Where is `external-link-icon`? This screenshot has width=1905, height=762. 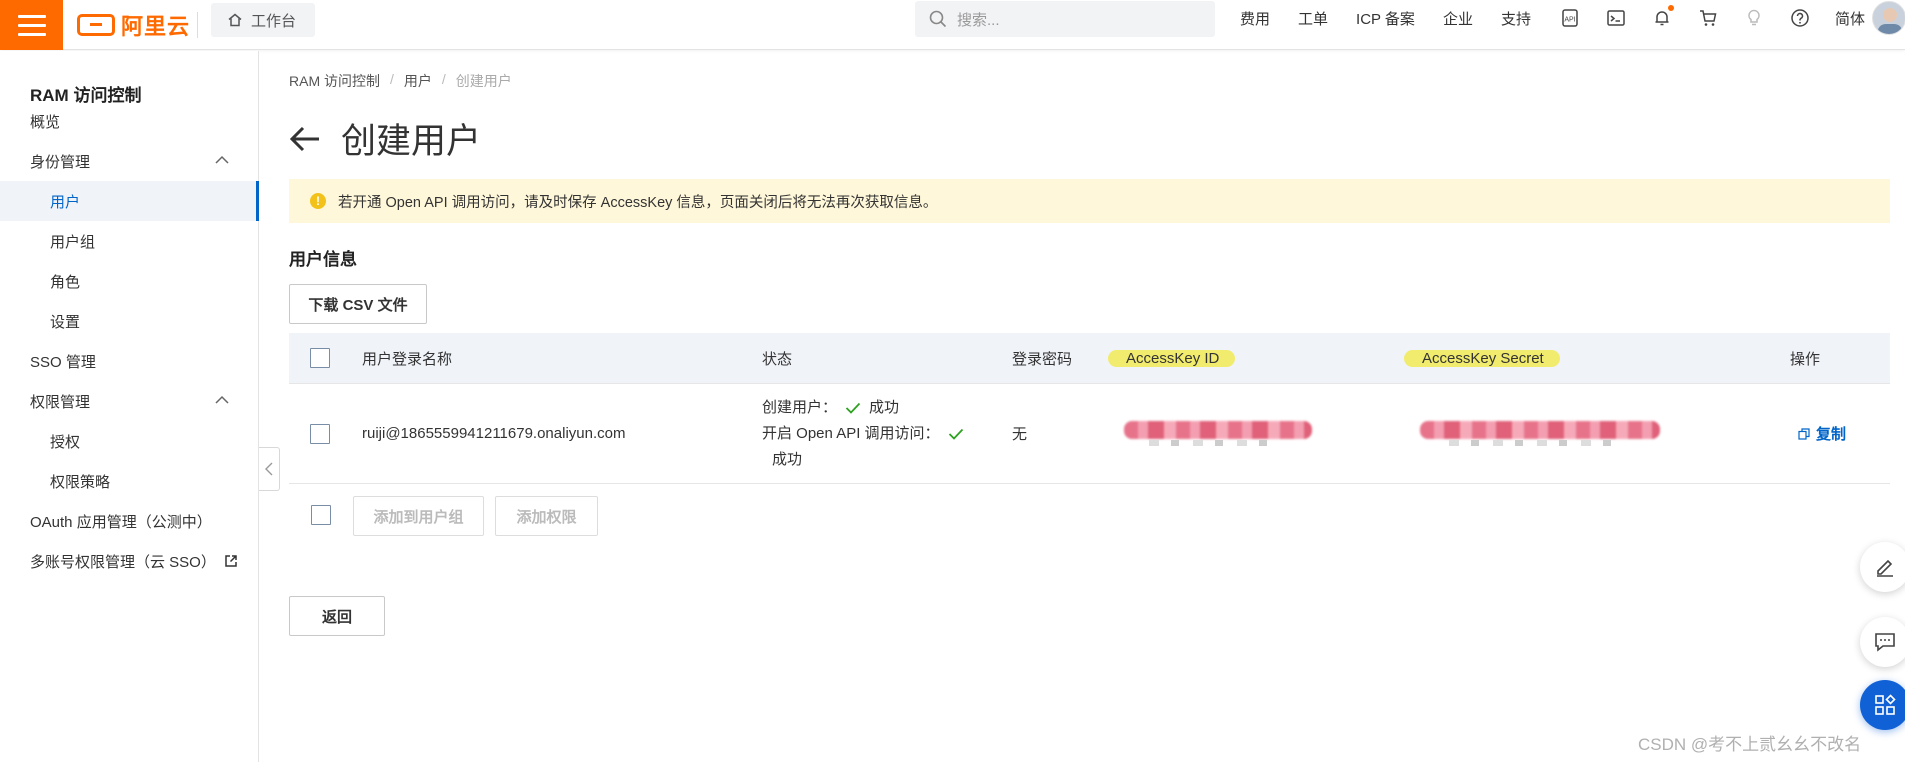
external-link-icon is located at coordinates (231, 561).